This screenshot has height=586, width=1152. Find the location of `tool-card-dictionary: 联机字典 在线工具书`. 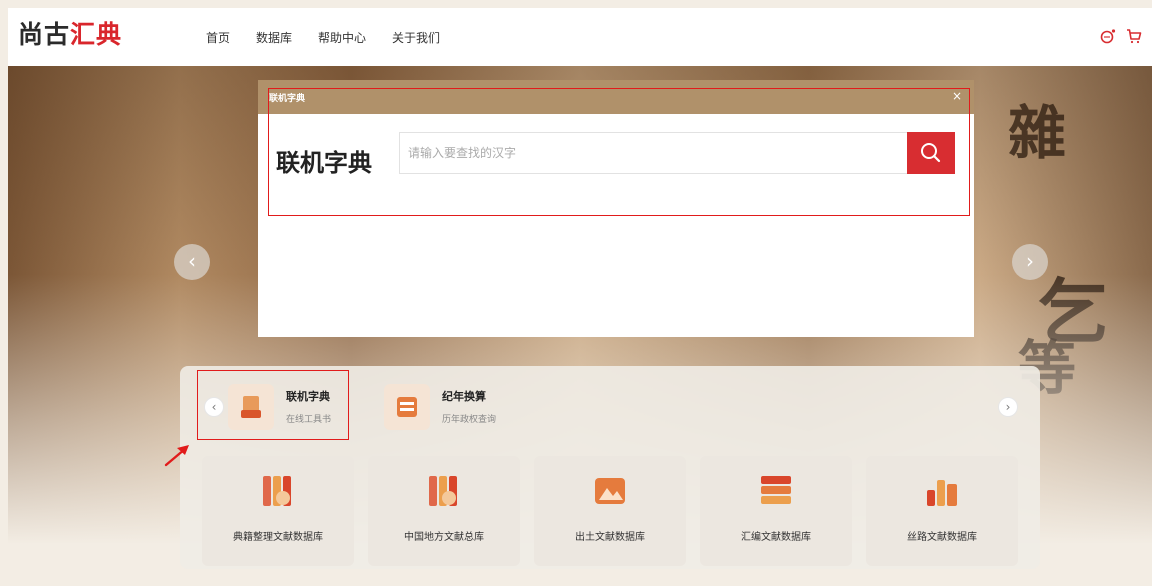

tool-card-dictionary: 联机字典 在线工具书 is located at coordinates (298, 409).